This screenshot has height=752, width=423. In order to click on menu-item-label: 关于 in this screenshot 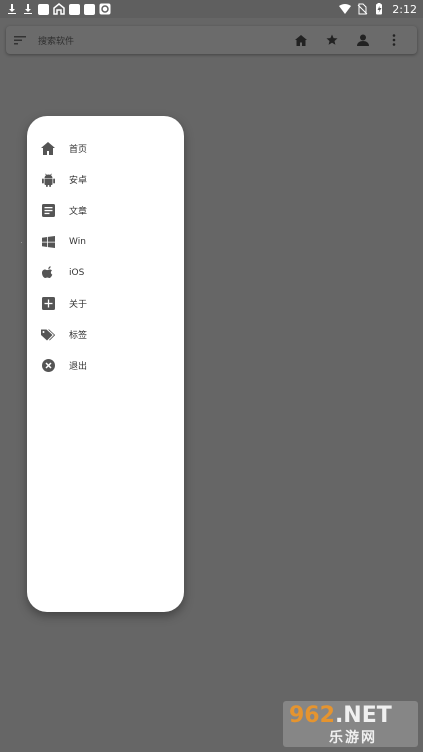, I will do `click(78, 305)`.